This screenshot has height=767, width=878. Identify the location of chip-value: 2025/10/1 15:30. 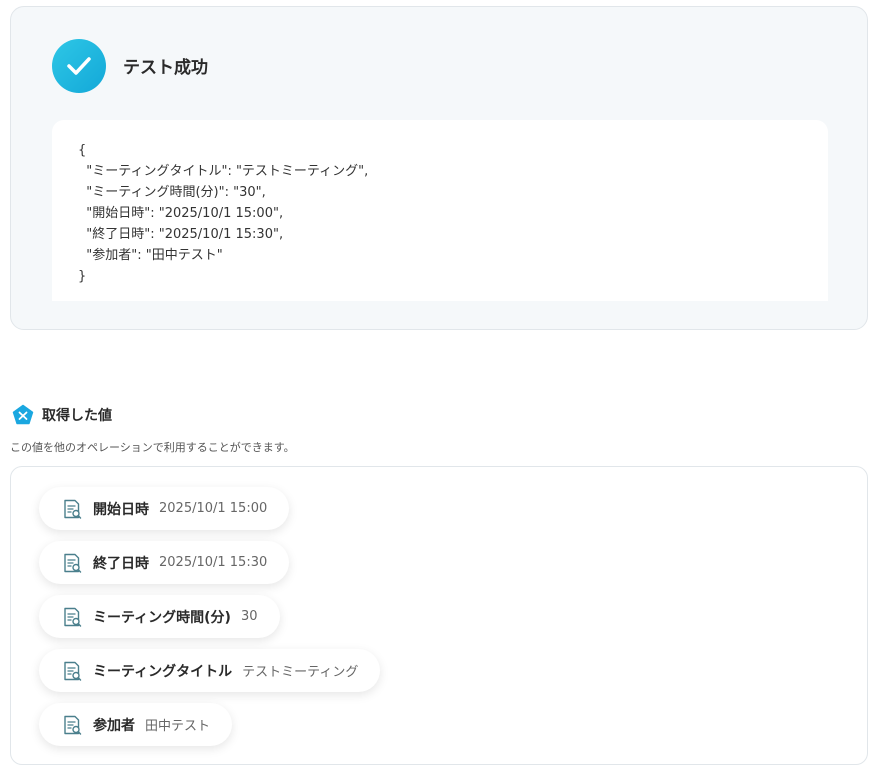
(213, 562).